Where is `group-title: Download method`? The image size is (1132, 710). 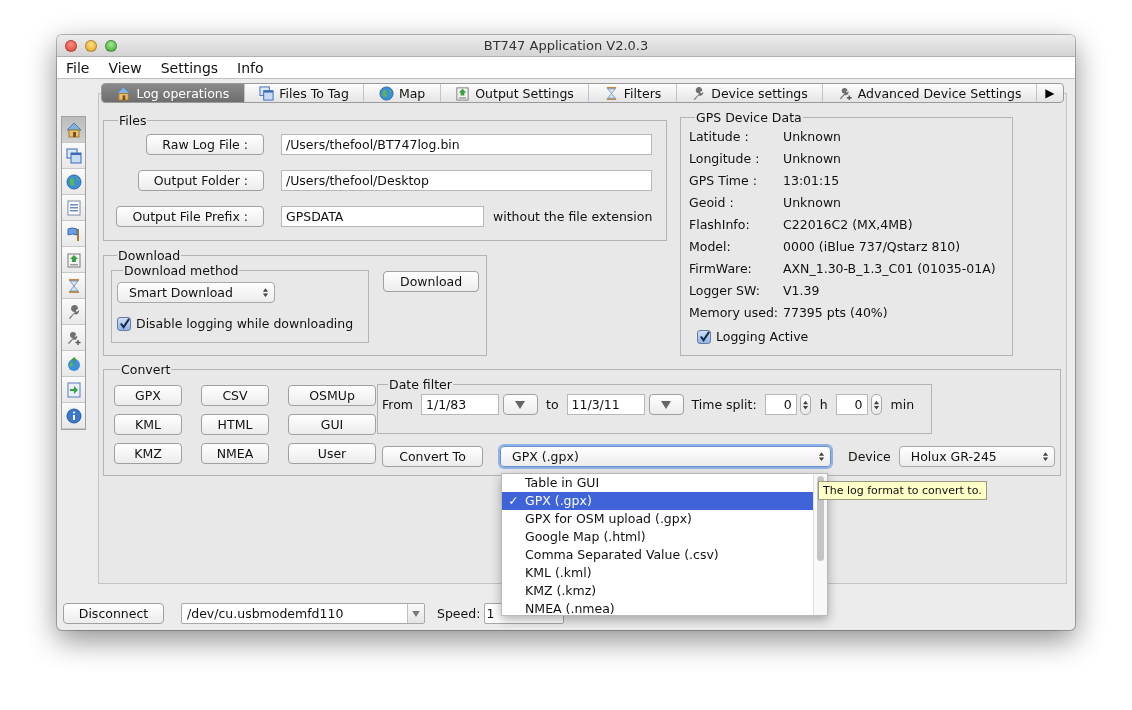
group-title: Download method is located at coordinates (181, 270).